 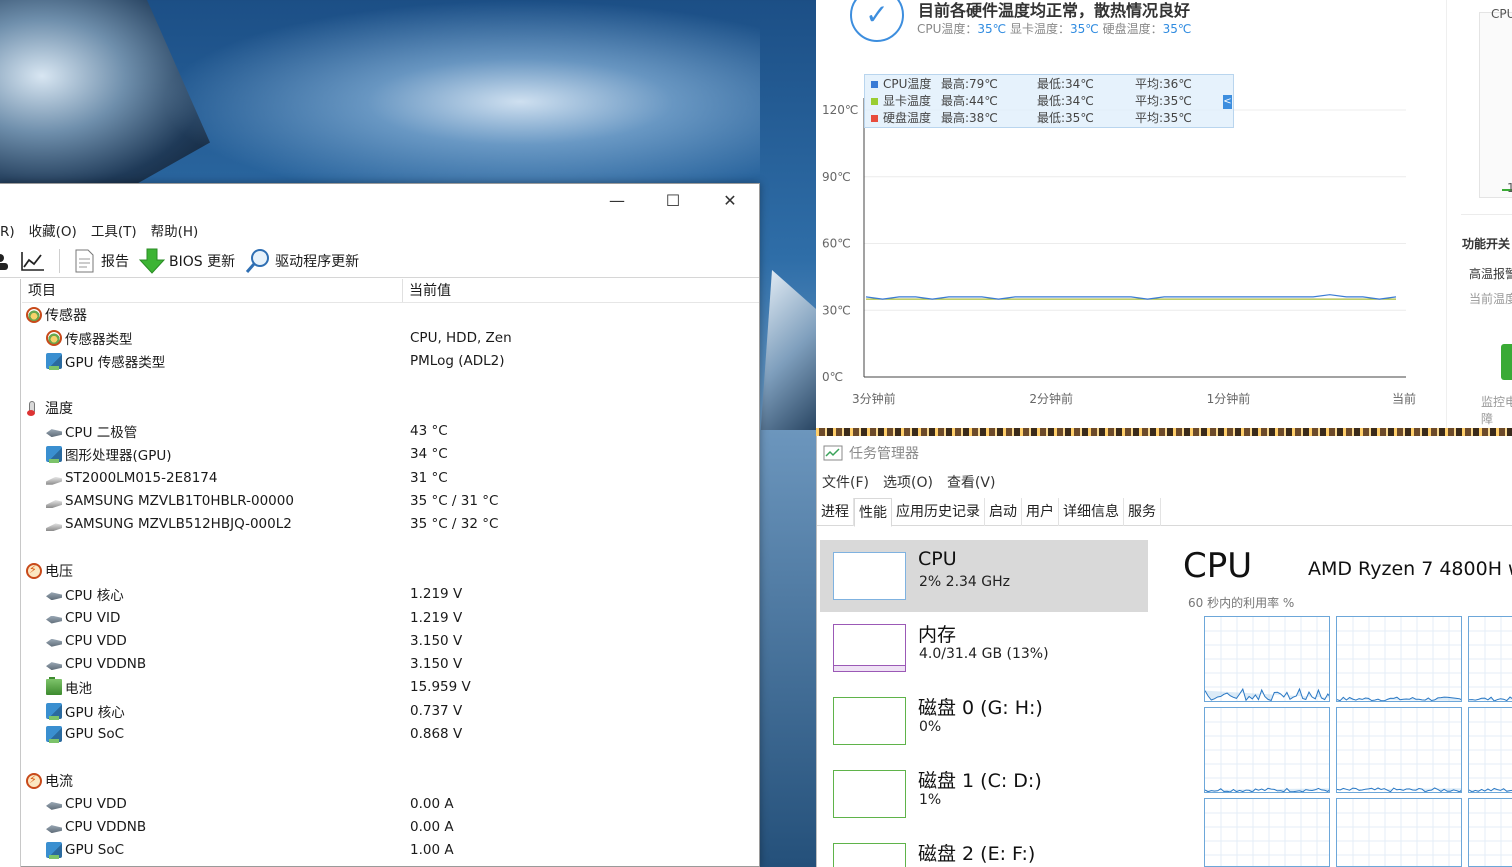 What do you see at coordinates (95, 733) in the screenshot?
I see `sensor-label-text: GPU SoC` at bounding box center [95, 733].